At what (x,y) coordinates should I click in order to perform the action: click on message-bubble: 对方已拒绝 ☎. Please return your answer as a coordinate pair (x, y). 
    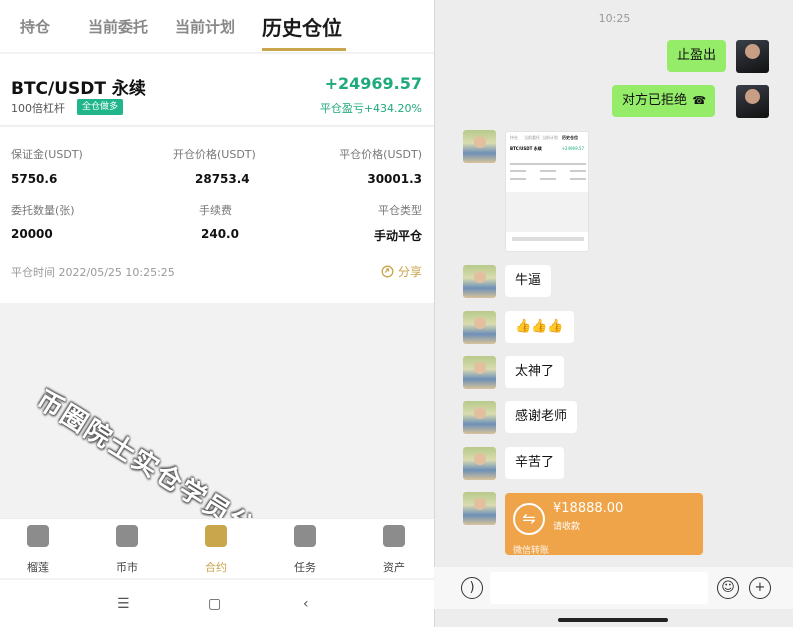
    Looking at the image, I should click on (664, 101).